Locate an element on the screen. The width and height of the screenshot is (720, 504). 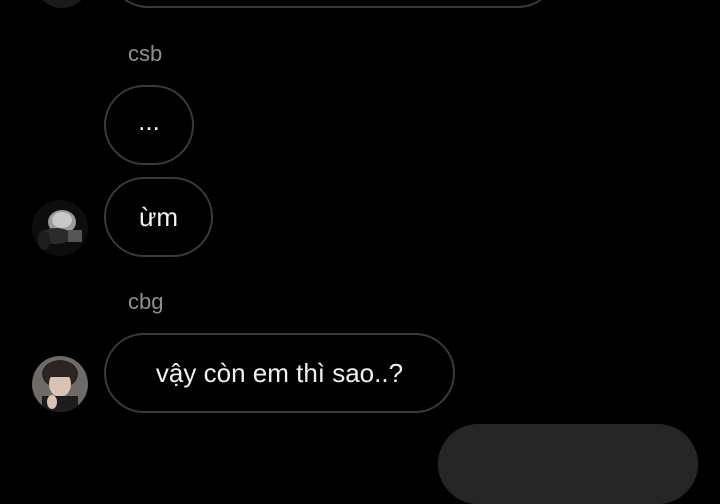
message-bubble-partial-bottom is located at coordinates (568, 464).